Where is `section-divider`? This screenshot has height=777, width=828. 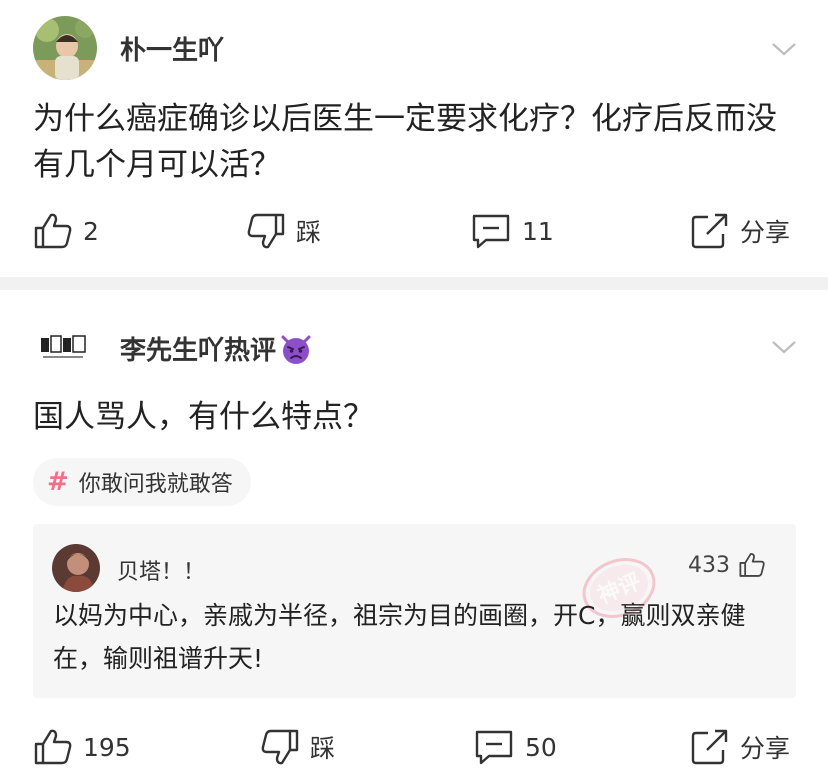 section-divider is located at coordinates (414, 283).